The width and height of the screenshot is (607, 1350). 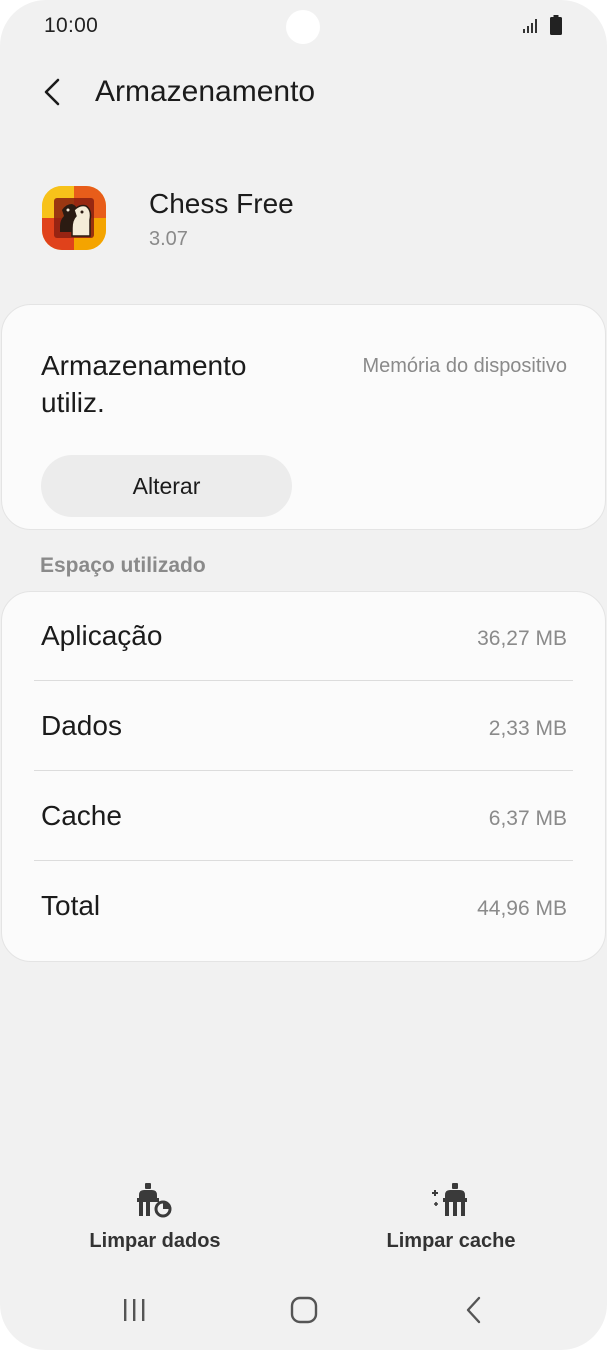 I want to click on app-info: Chess Free 3.07, so click(x=303, y=220).